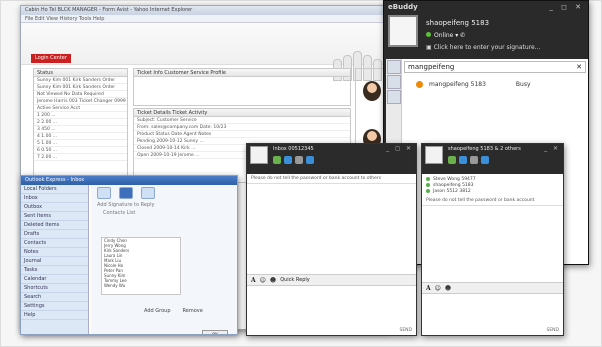 The width and height of the screenshot is (602, 347). Describe the element at coordinates (126, 205) in the screenshot. I see `form-heading: Add Signature to Reply` at that location.